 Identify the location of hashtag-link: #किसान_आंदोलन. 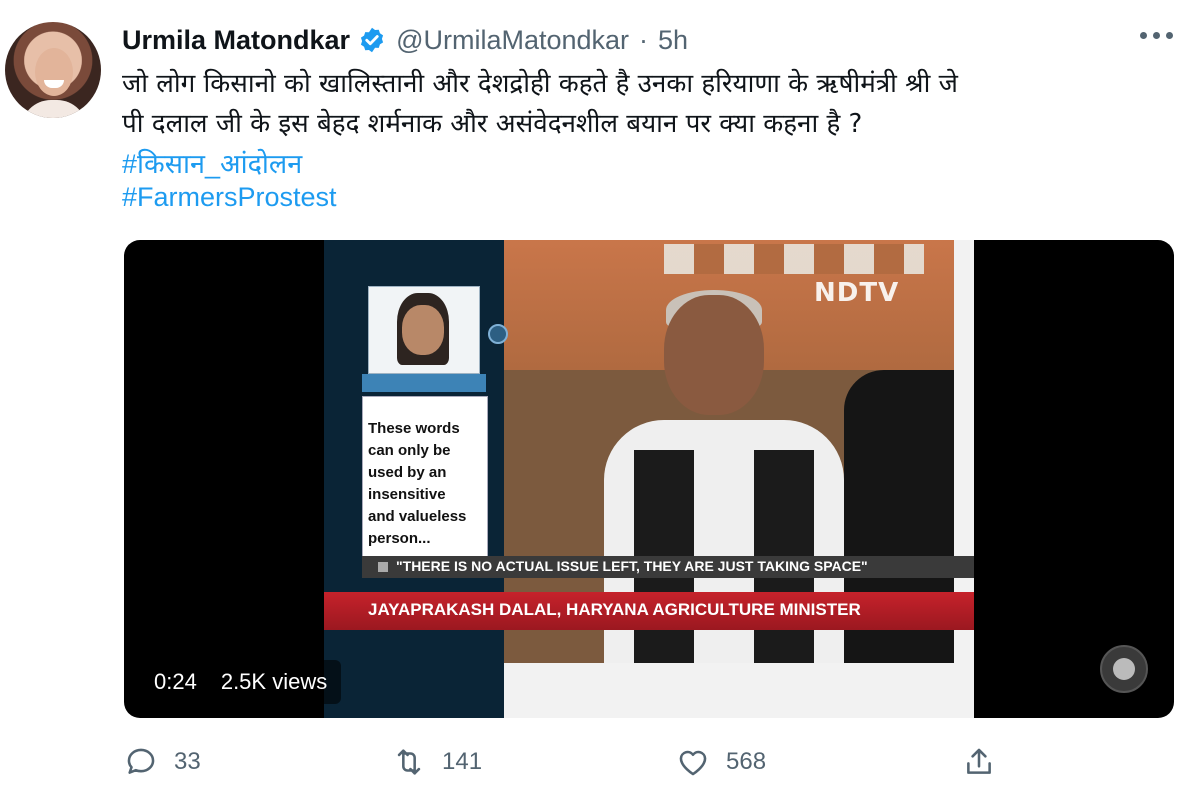
(212, 162).